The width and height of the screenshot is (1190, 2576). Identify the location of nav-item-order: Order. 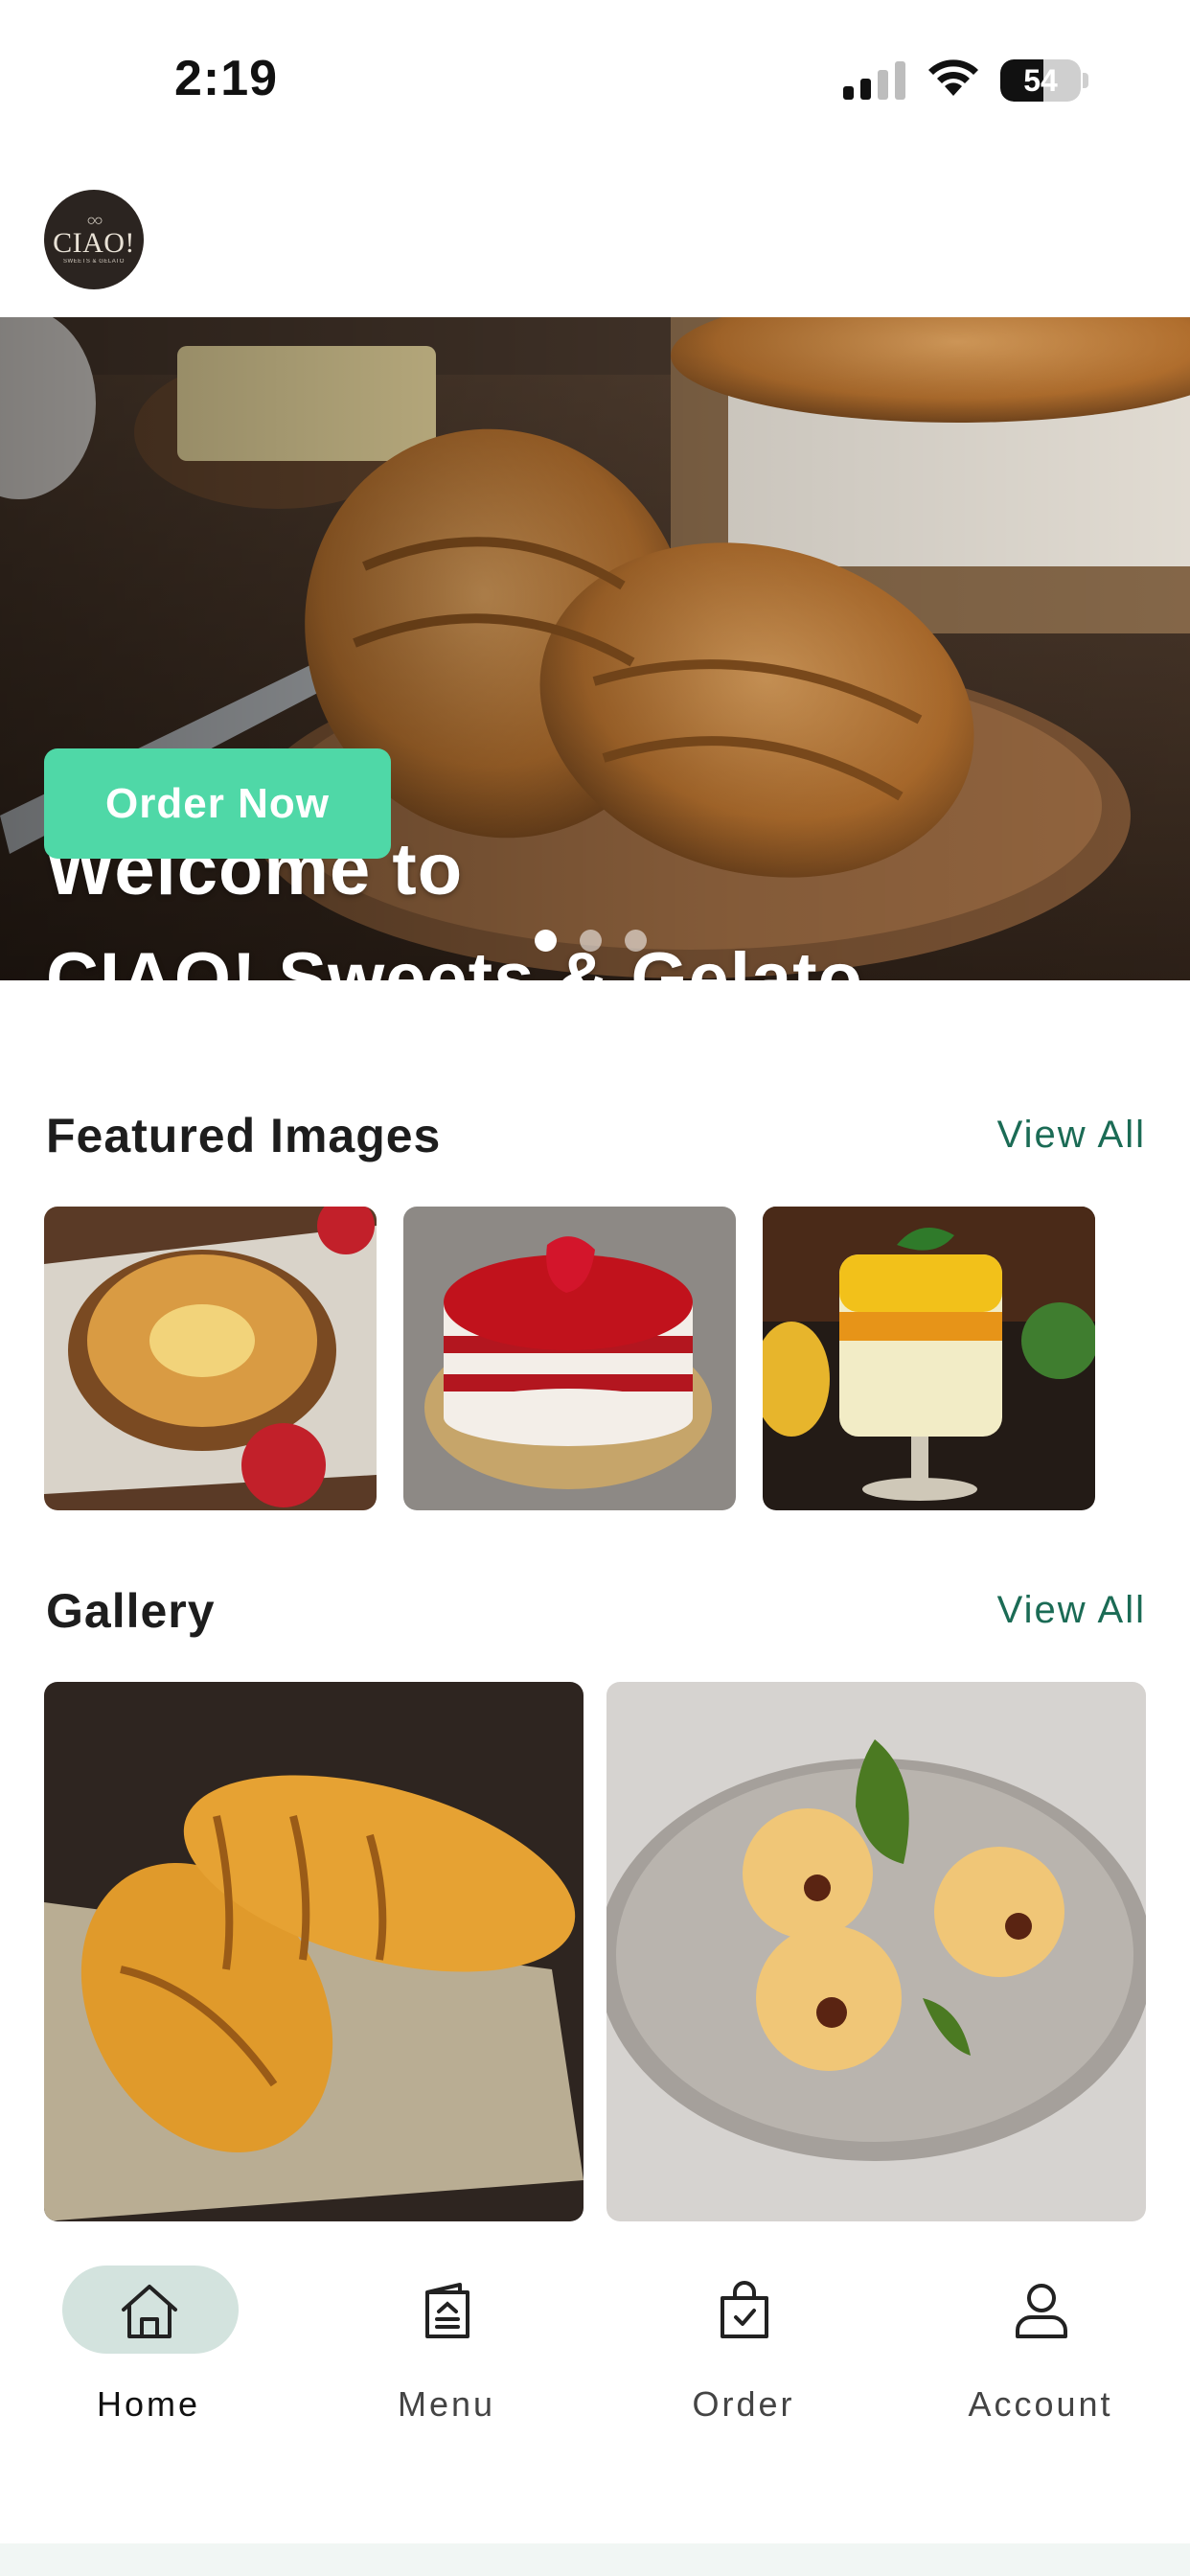
(744, 2345).